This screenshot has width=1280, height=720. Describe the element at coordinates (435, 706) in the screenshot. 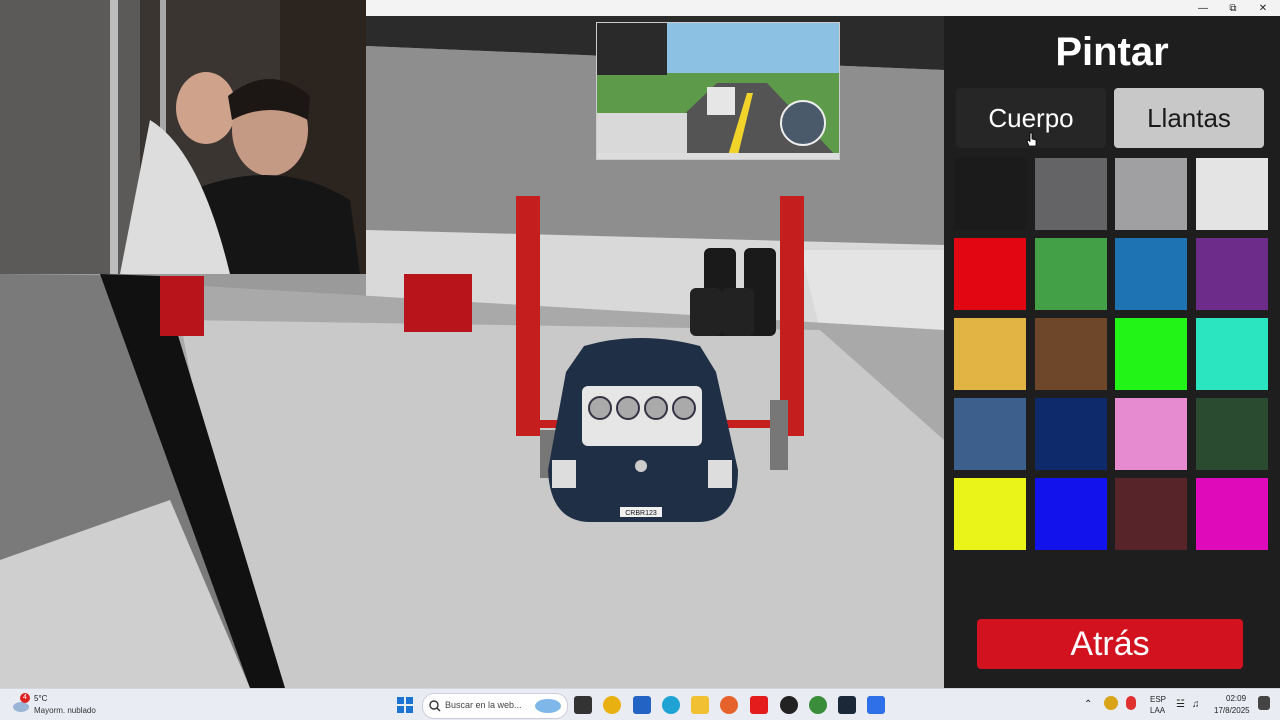

I see `search-icon` at that location.